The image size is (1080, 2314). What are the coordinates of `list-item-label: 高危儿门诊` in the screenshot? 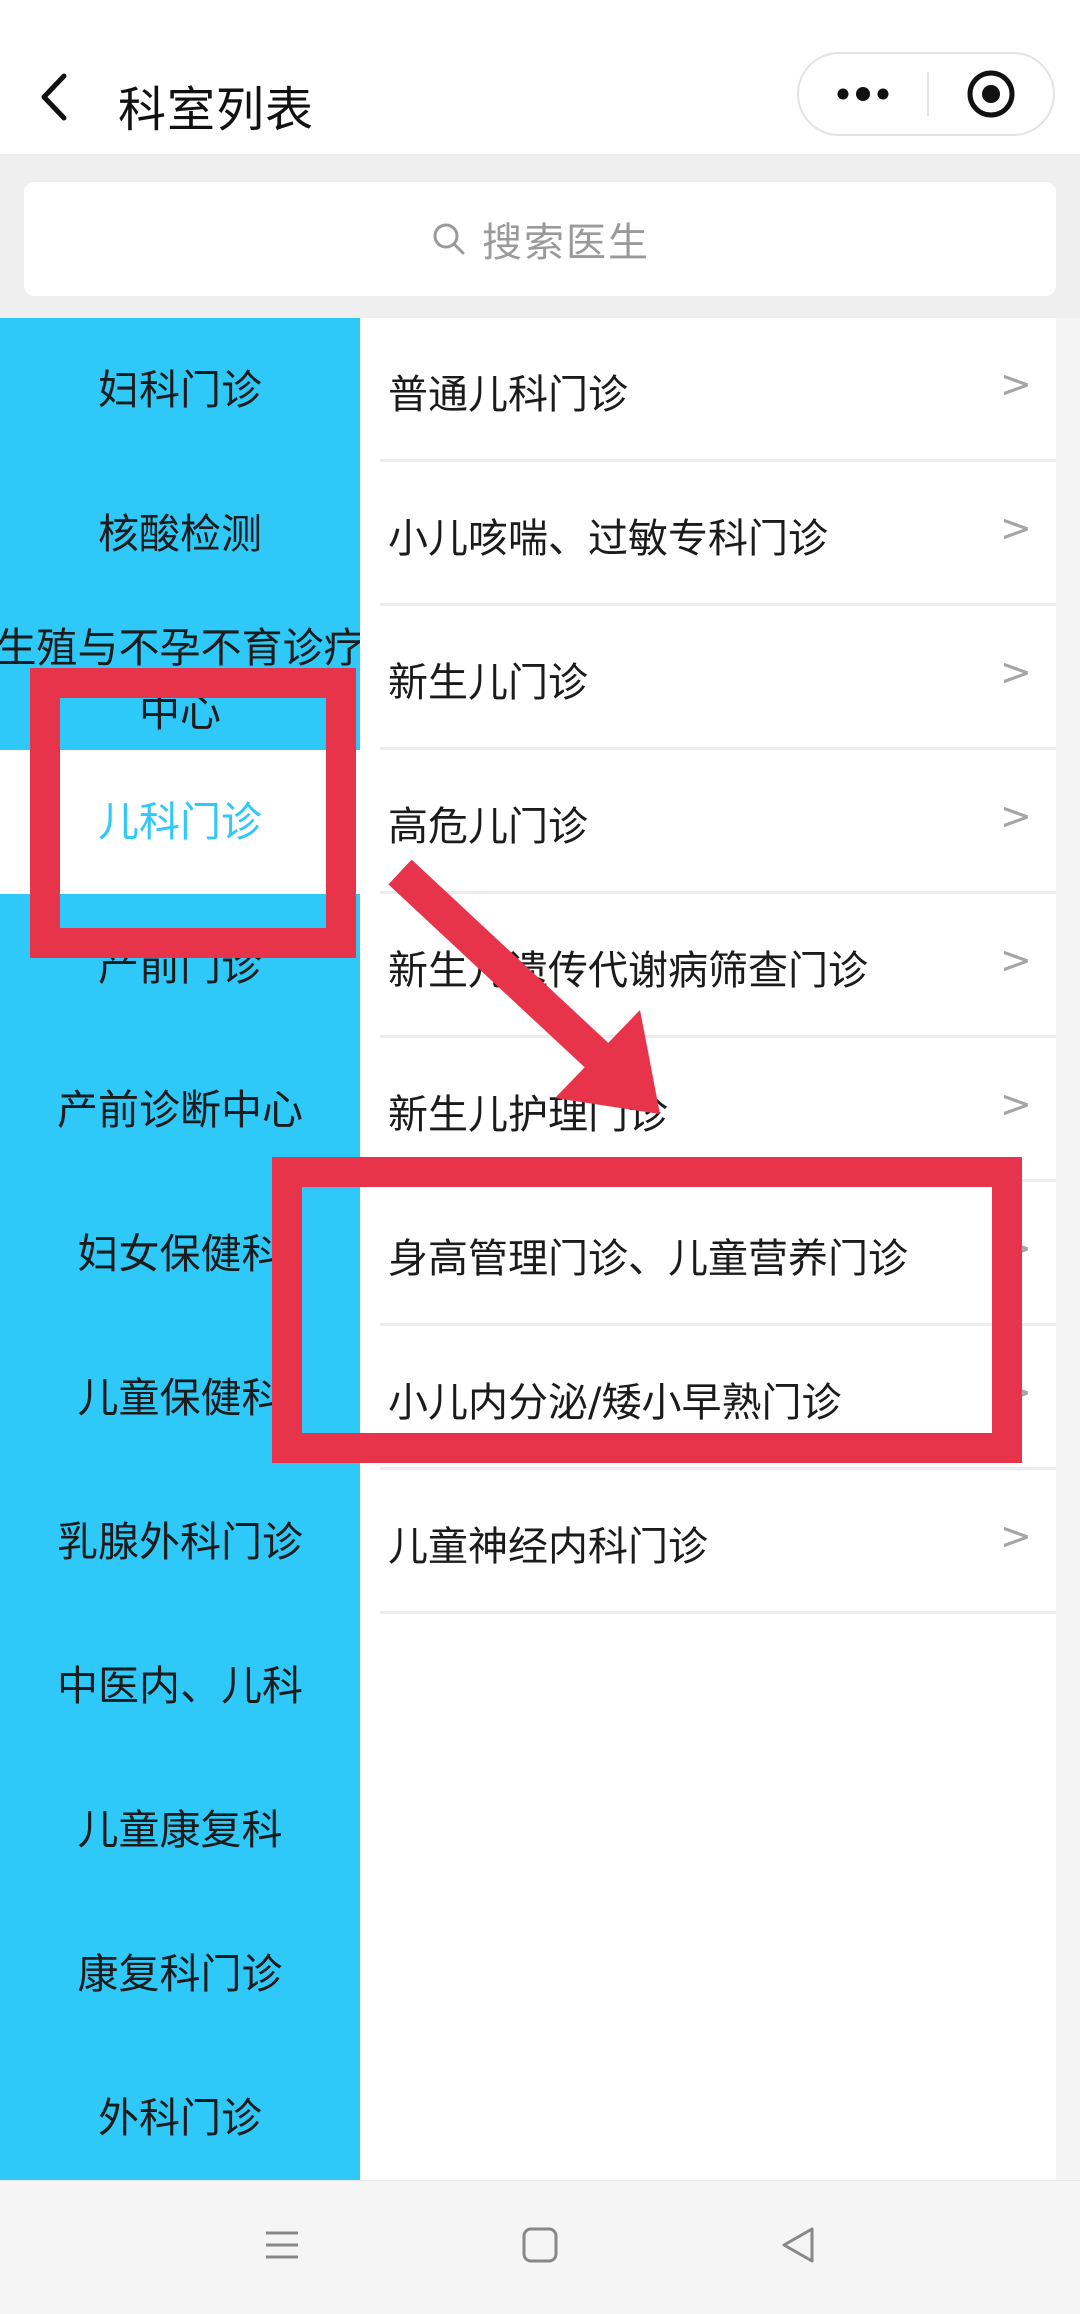 It's located at (488, 827).